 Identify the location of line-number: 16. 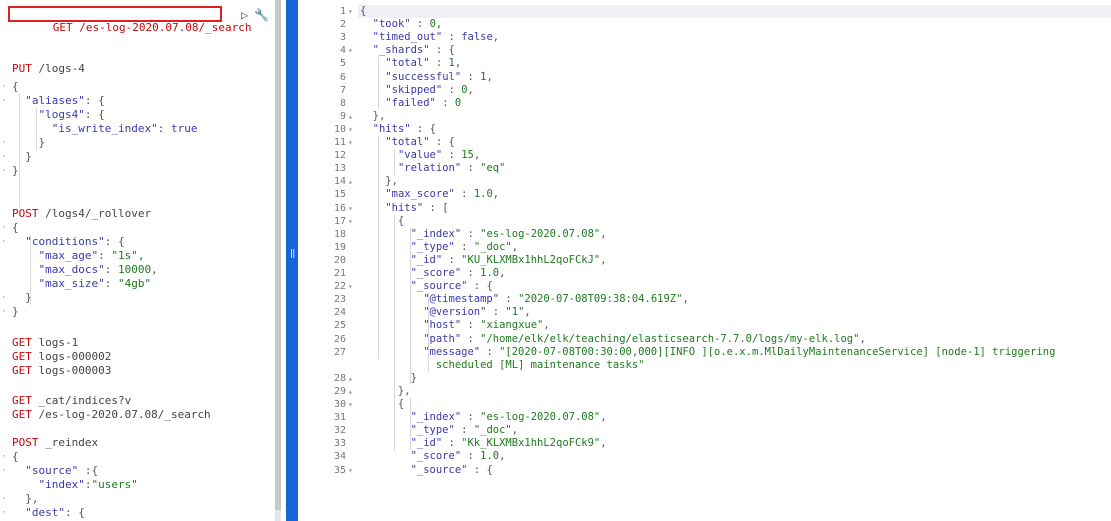
(339, 208).